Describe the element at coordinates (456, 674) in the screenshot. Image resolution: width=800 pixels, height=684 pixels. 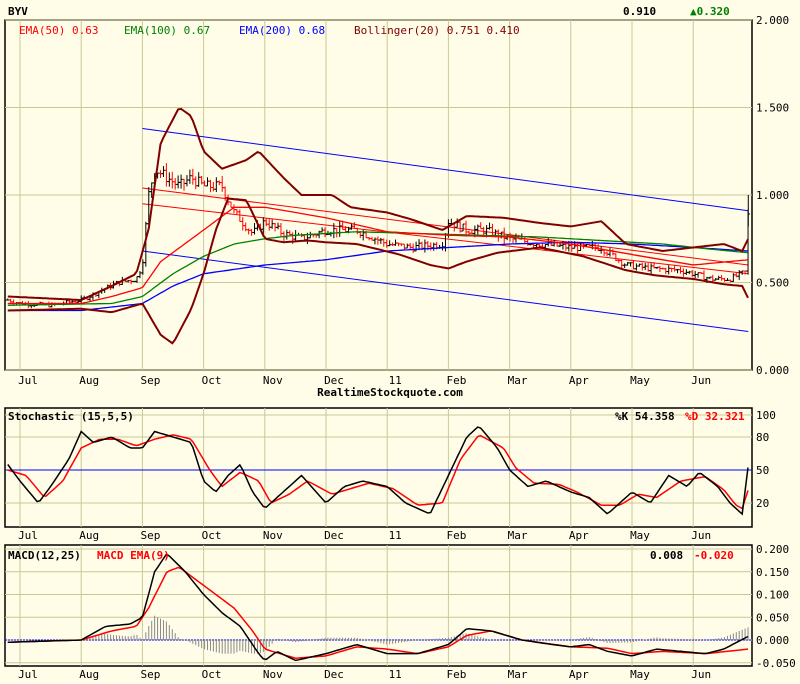
I see `macd-x-tick: Feb` at that location.